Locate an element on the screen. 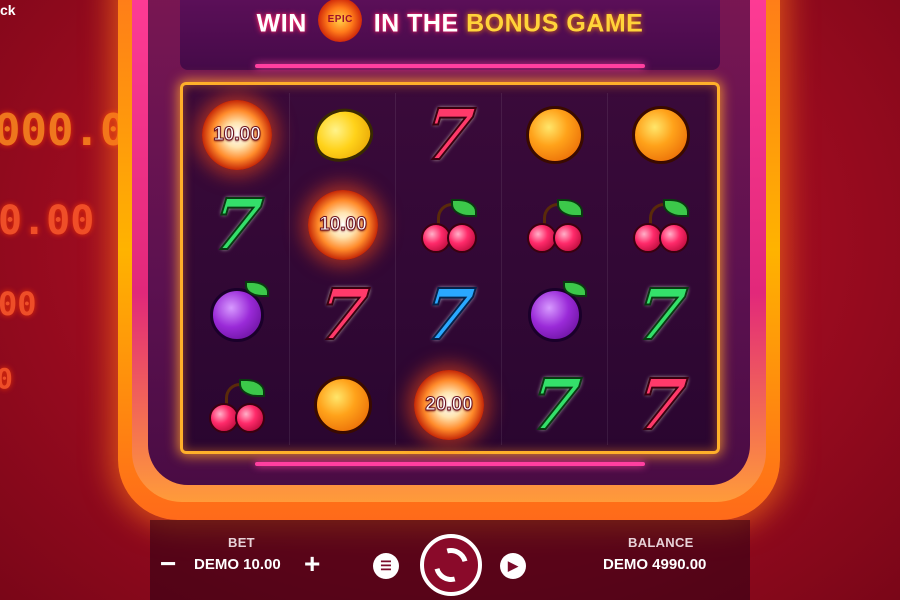  coin-value: 20.00 is located at coordinates (449, 405).